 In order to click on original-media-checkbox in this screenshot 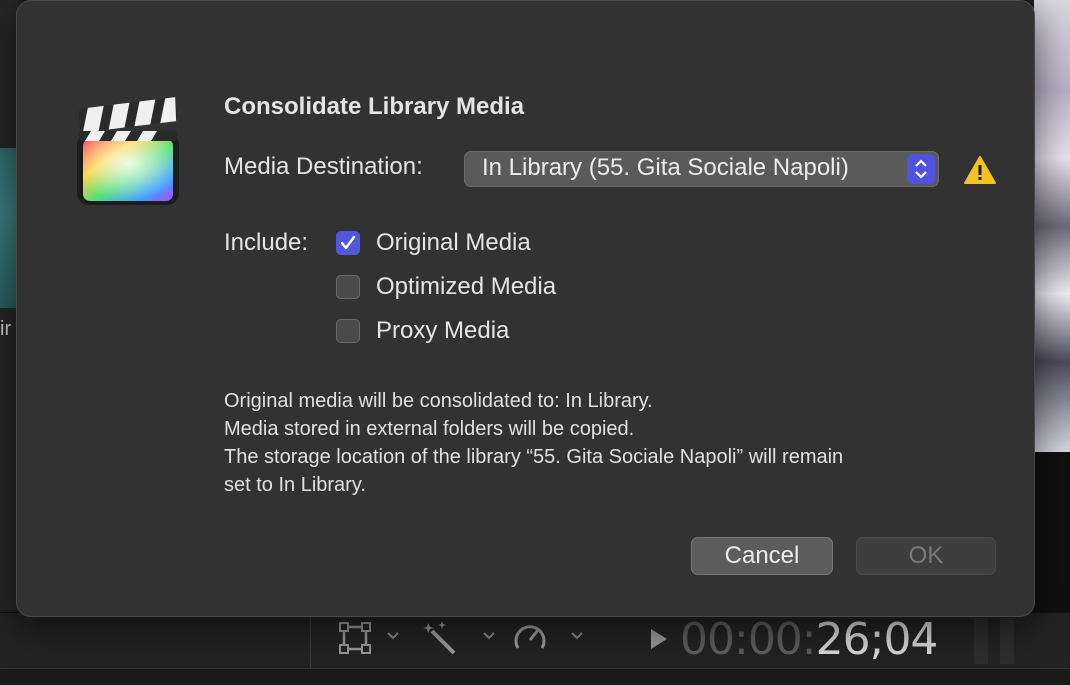, I will do `click(348, 243)`.